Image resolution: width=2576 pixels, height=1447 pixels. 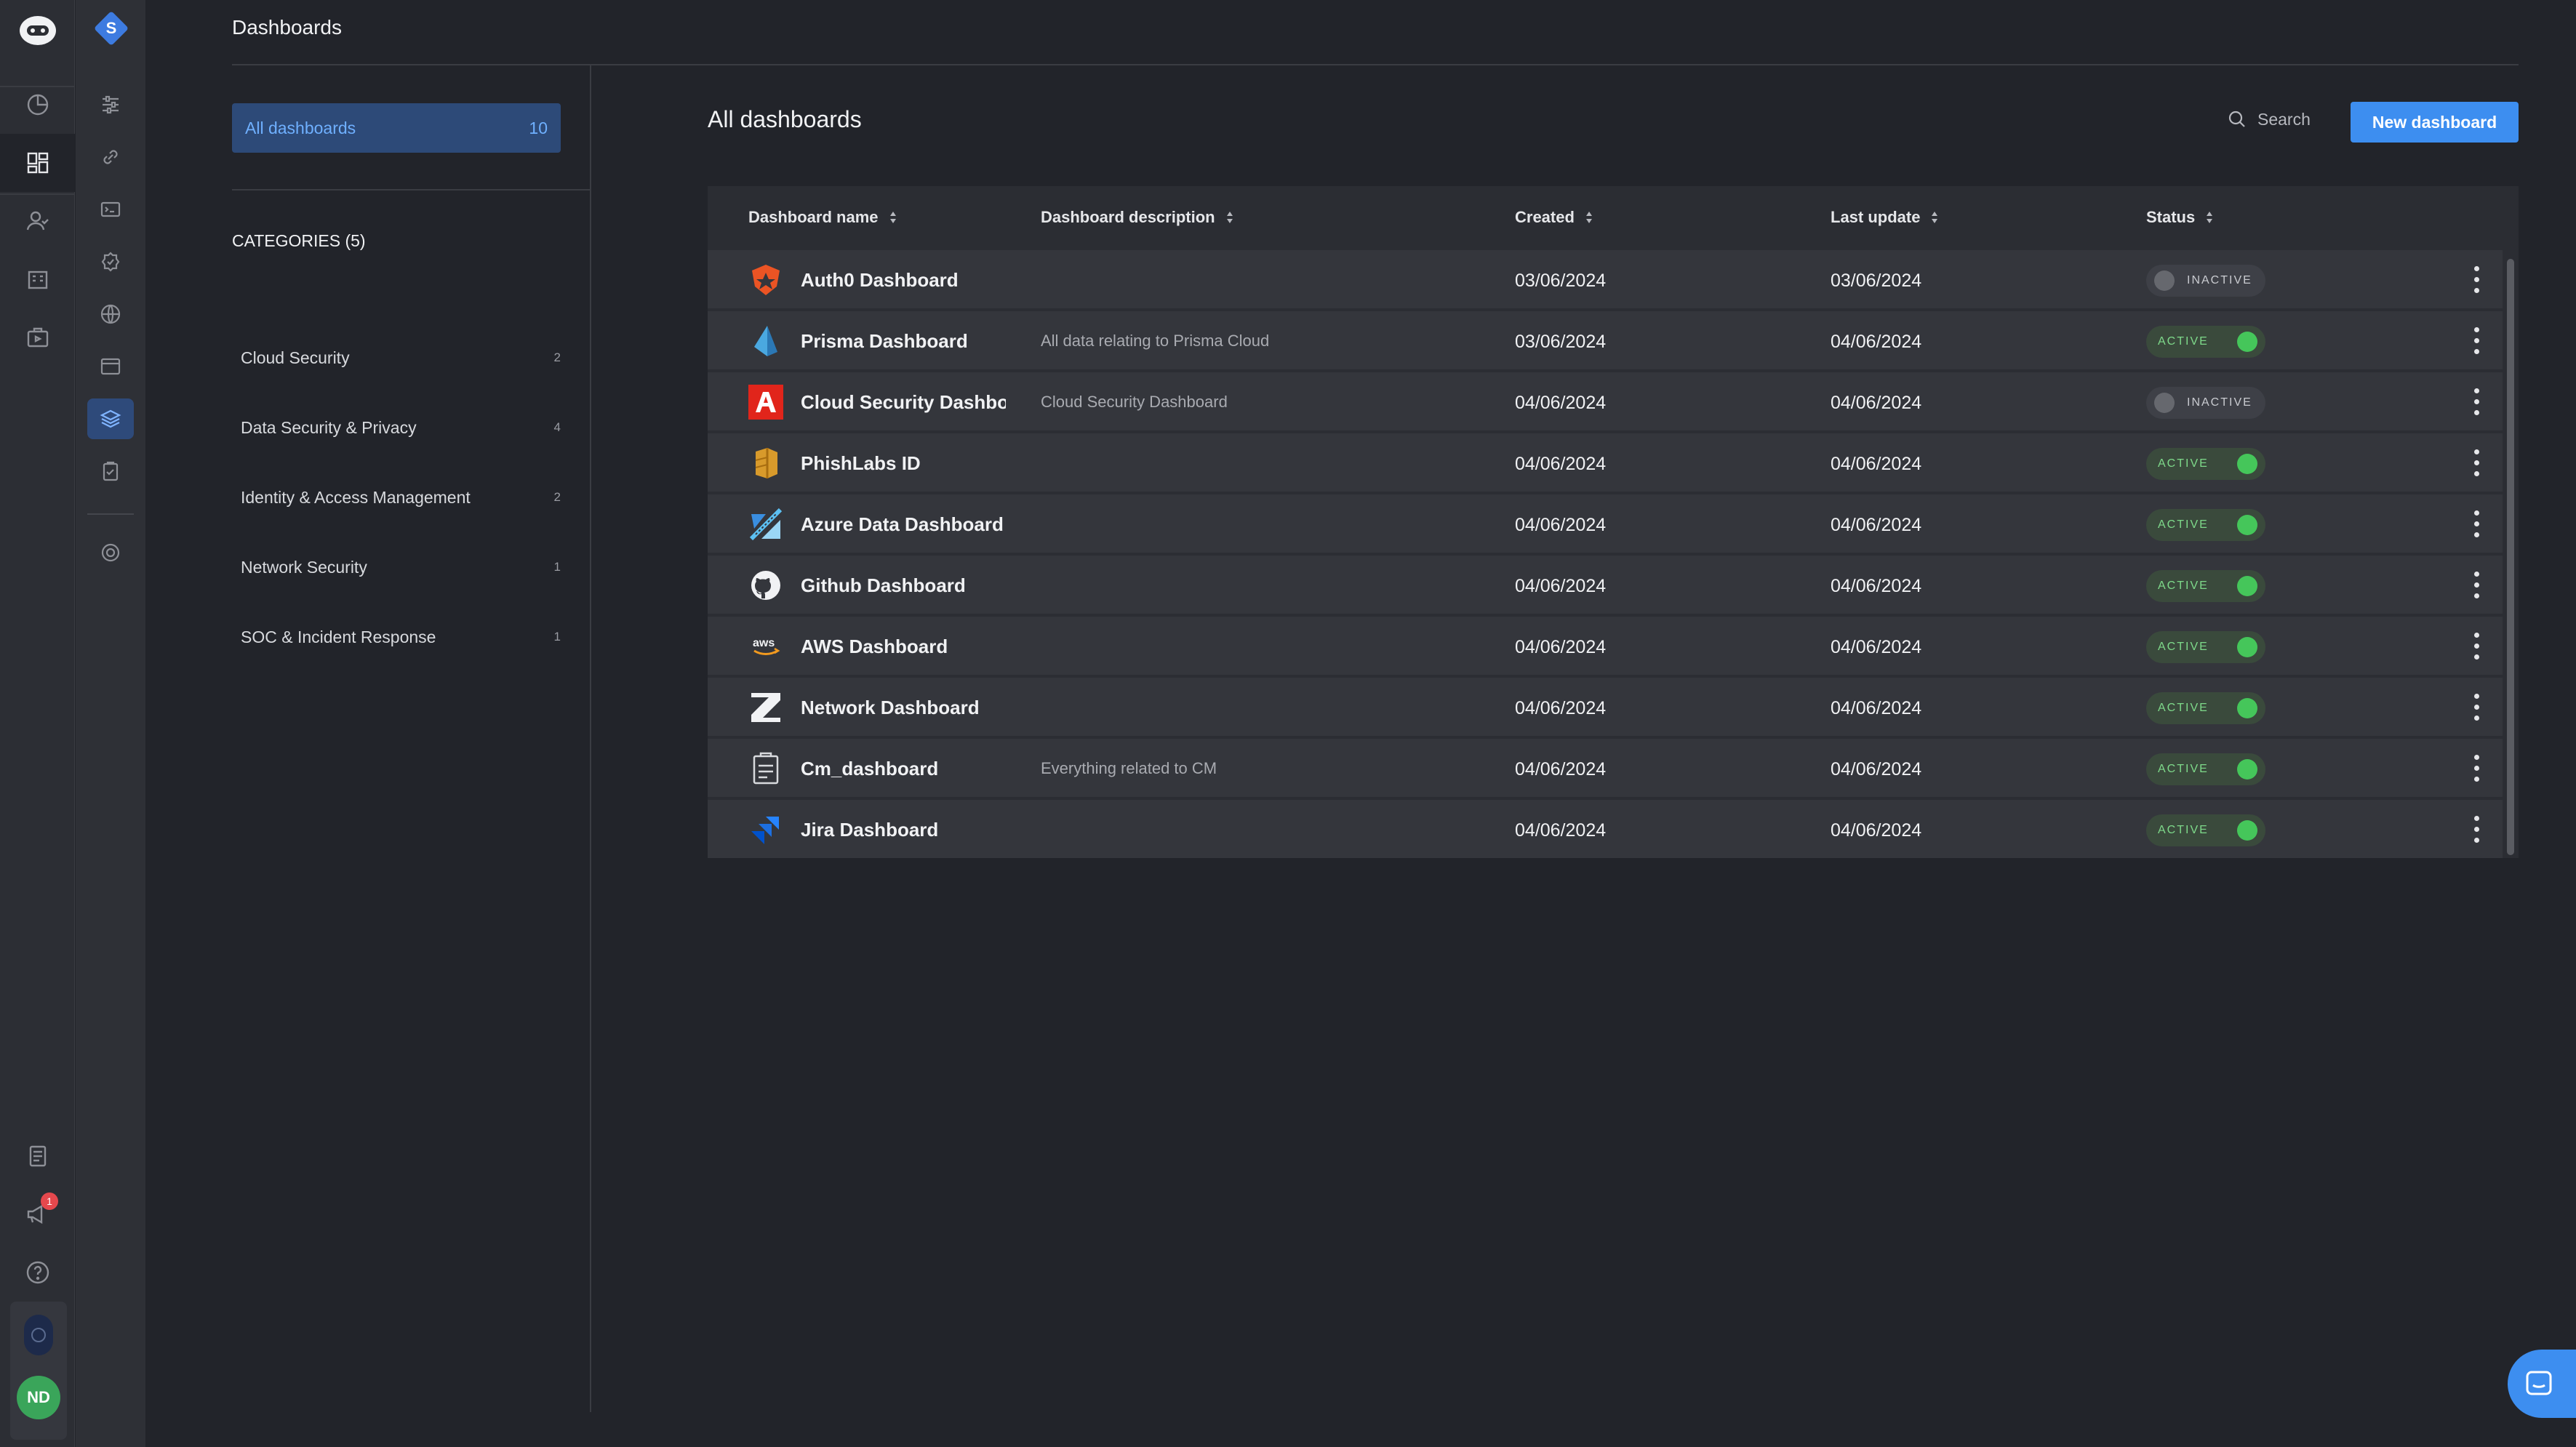 What do you see at coordinates (110, 471) in the screenshot?
I see `tasks-nav-item` at bounding box center [110, 471].